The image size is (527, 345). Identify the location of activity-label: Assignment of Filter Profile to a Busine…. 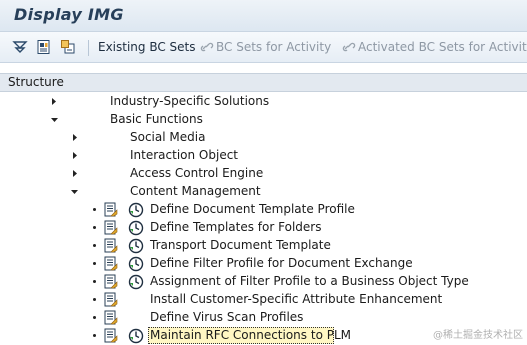
(309, 281).